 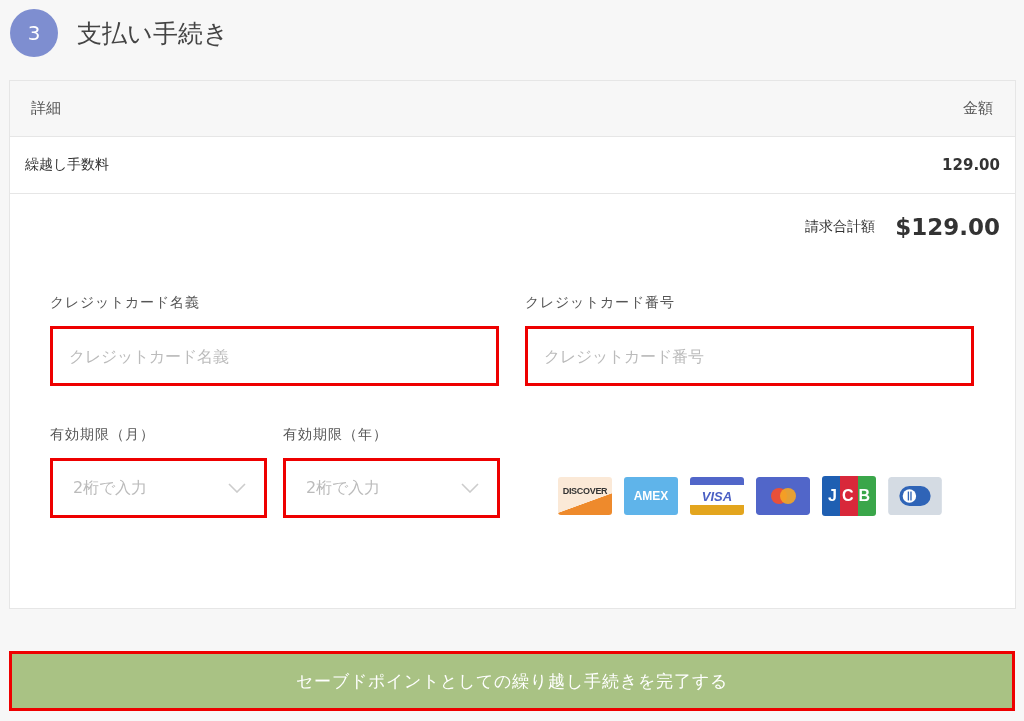 What do you see at coordinates (840, 227) in the screenshot?
I see `total-label: 請求合計額` at bounding box center [840, 227].